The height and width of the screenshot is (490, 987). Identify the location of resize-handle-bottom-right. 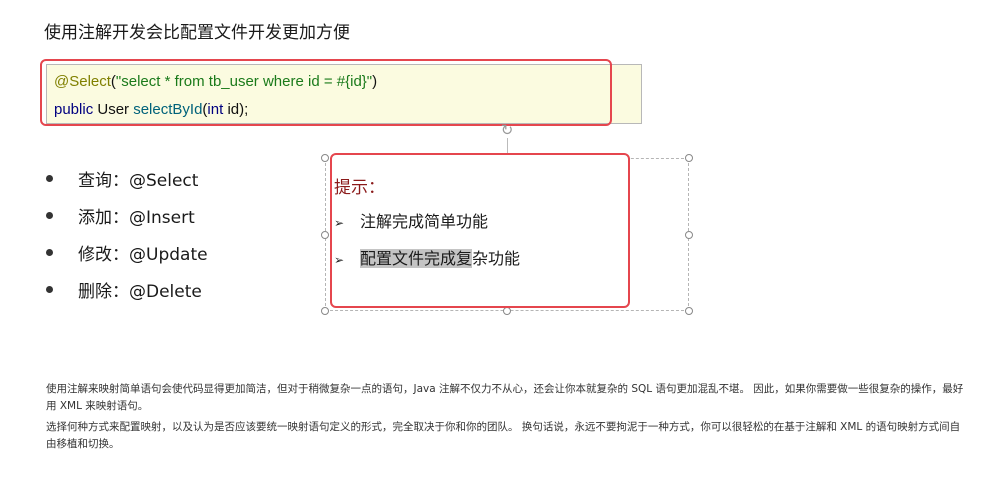
(689, 311).